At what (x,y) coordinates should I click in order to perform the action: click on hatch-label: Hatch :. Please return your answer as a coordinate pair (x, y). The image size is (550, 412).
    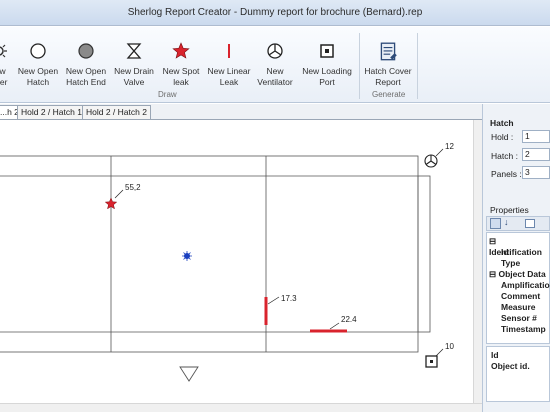
    Looking at the image, I should click on (504, 156).